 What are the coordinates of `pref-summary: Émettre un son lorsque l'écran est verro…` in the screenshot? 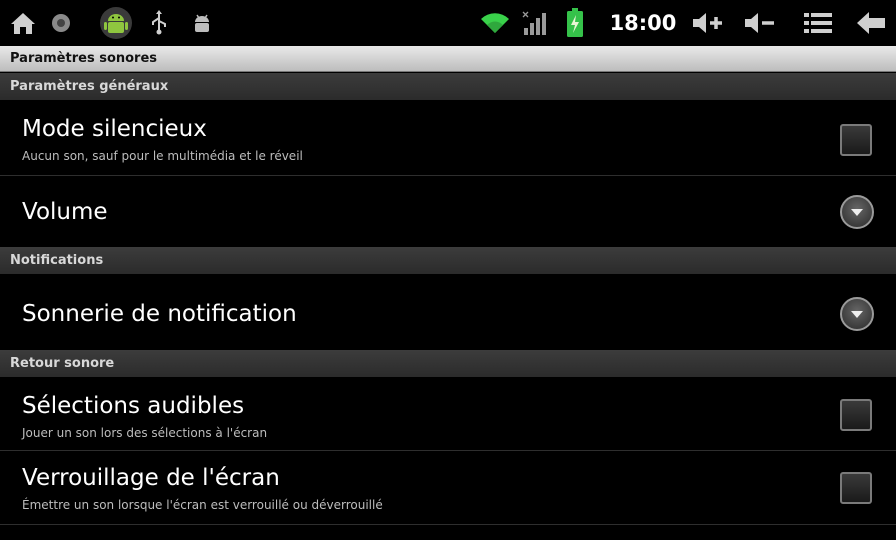 It's located at (202, 505).